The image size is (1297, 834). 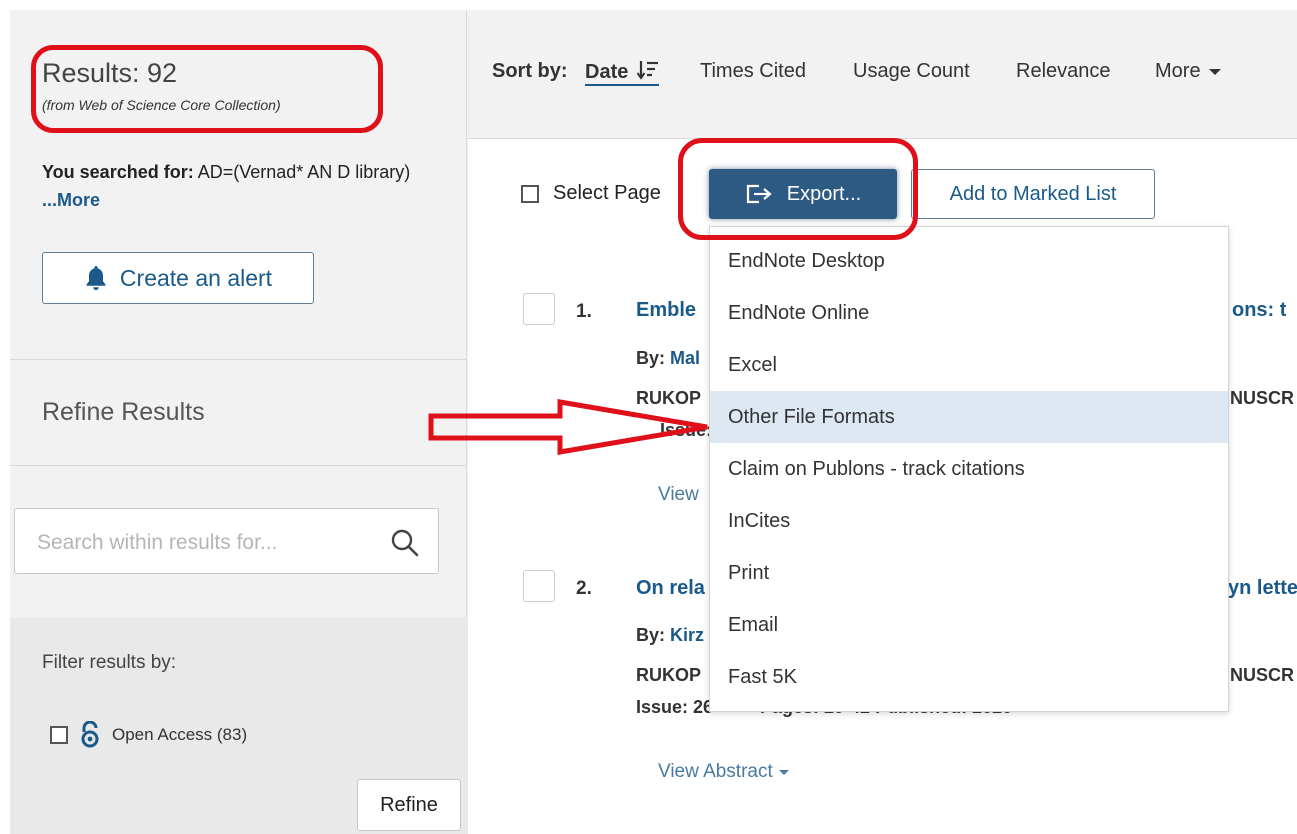 I want to click on menu-item-endnote-online: EndNote Online, so click(x=969, y=313).